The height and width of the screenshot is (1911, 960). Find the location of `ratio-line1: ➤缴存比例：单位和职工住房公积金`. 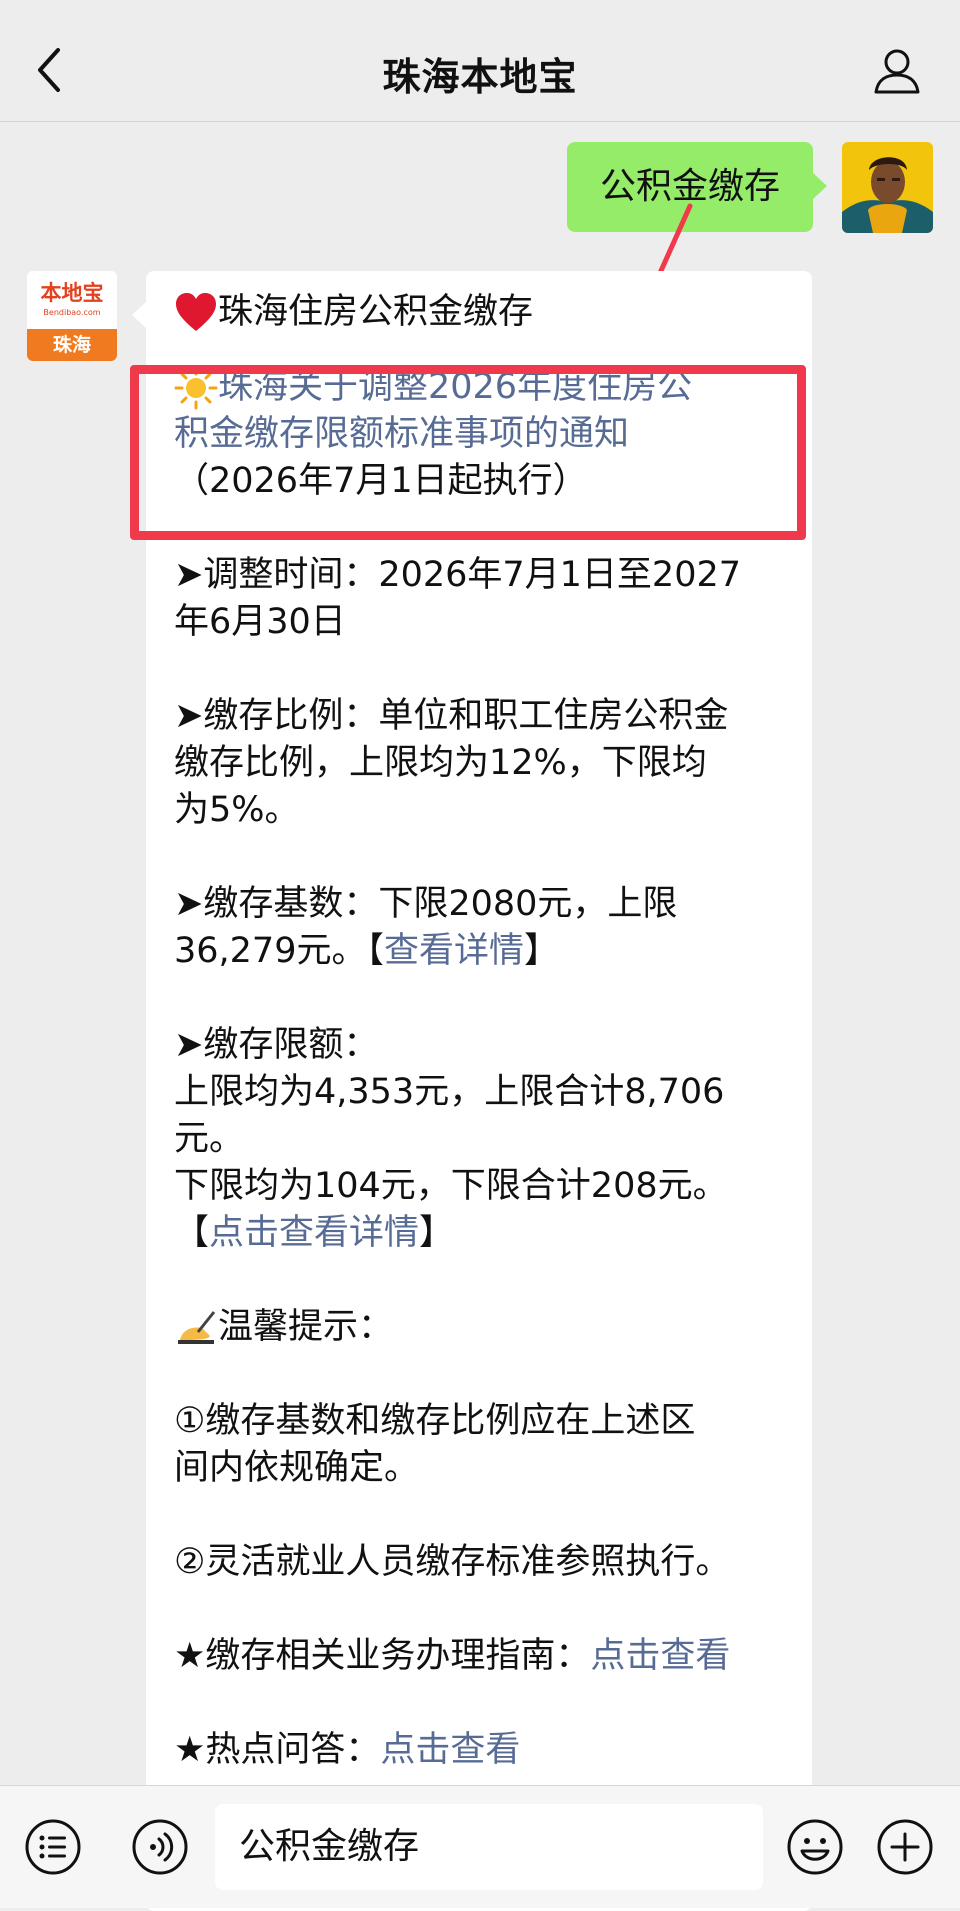

ratio-line1: ➤缴存比例：单位和职工住房公积金 is located at coordinates (451, 716).